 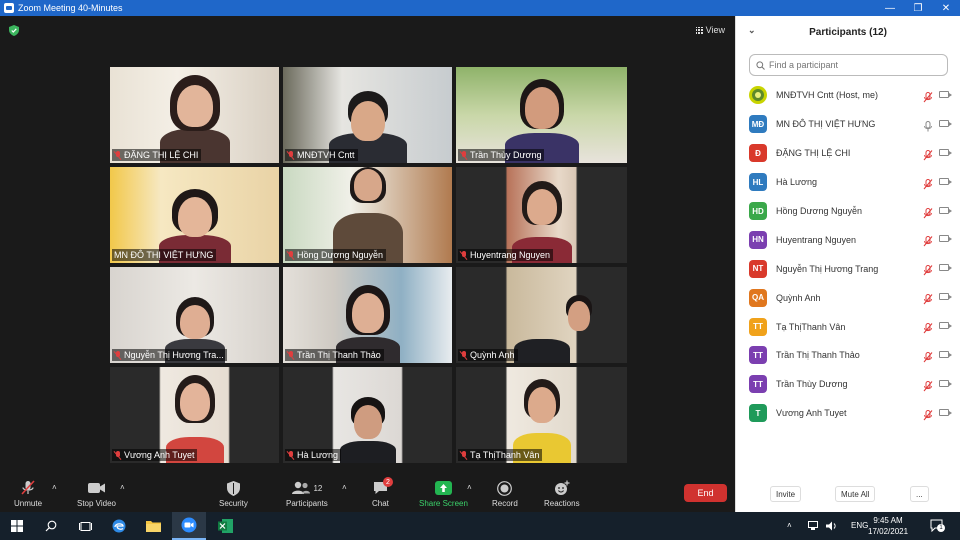 I want to click on participants-button: 12 Participants, so click(x=307, y=494).